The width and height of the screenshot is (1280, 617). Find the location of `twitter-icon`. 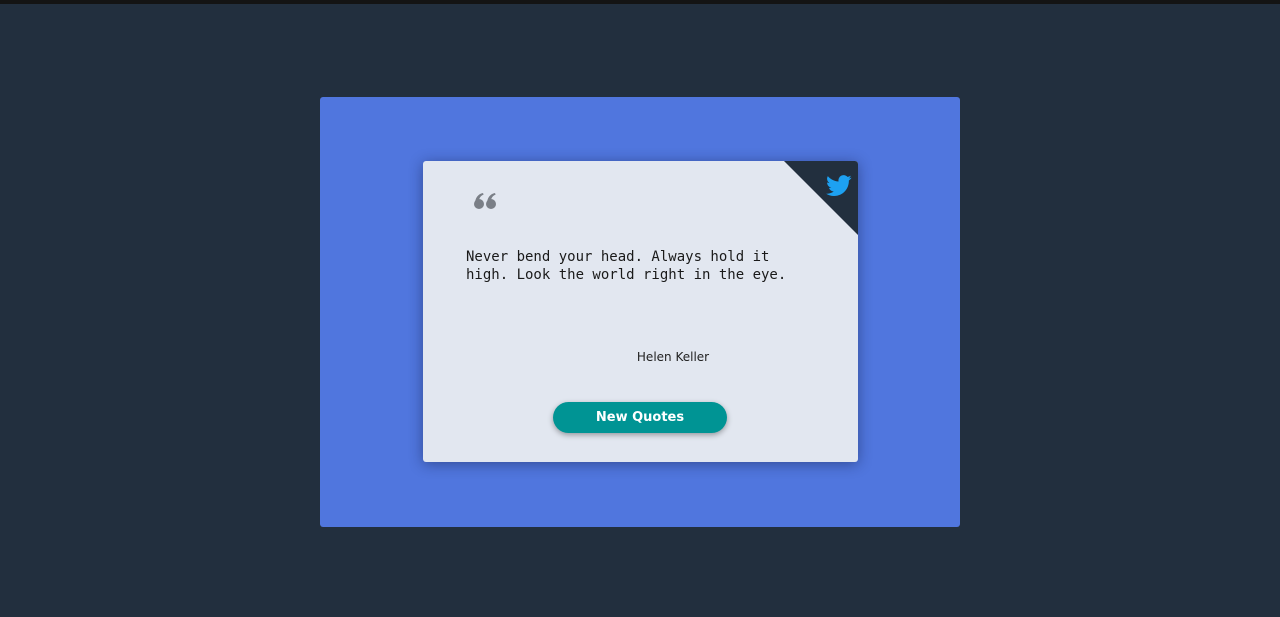

twitter-icon is located at coordinates (839, 185).